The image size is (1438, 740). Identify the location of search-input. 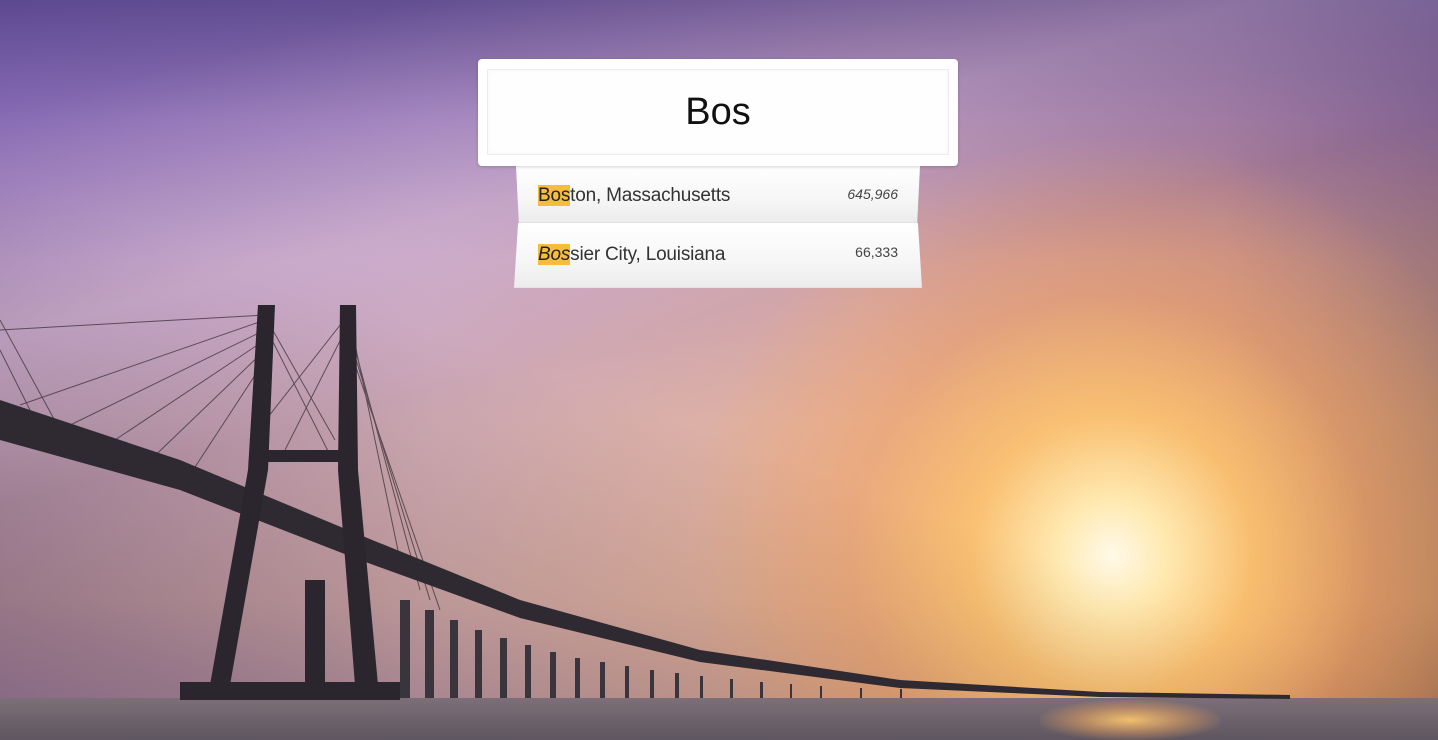
(718, 112).